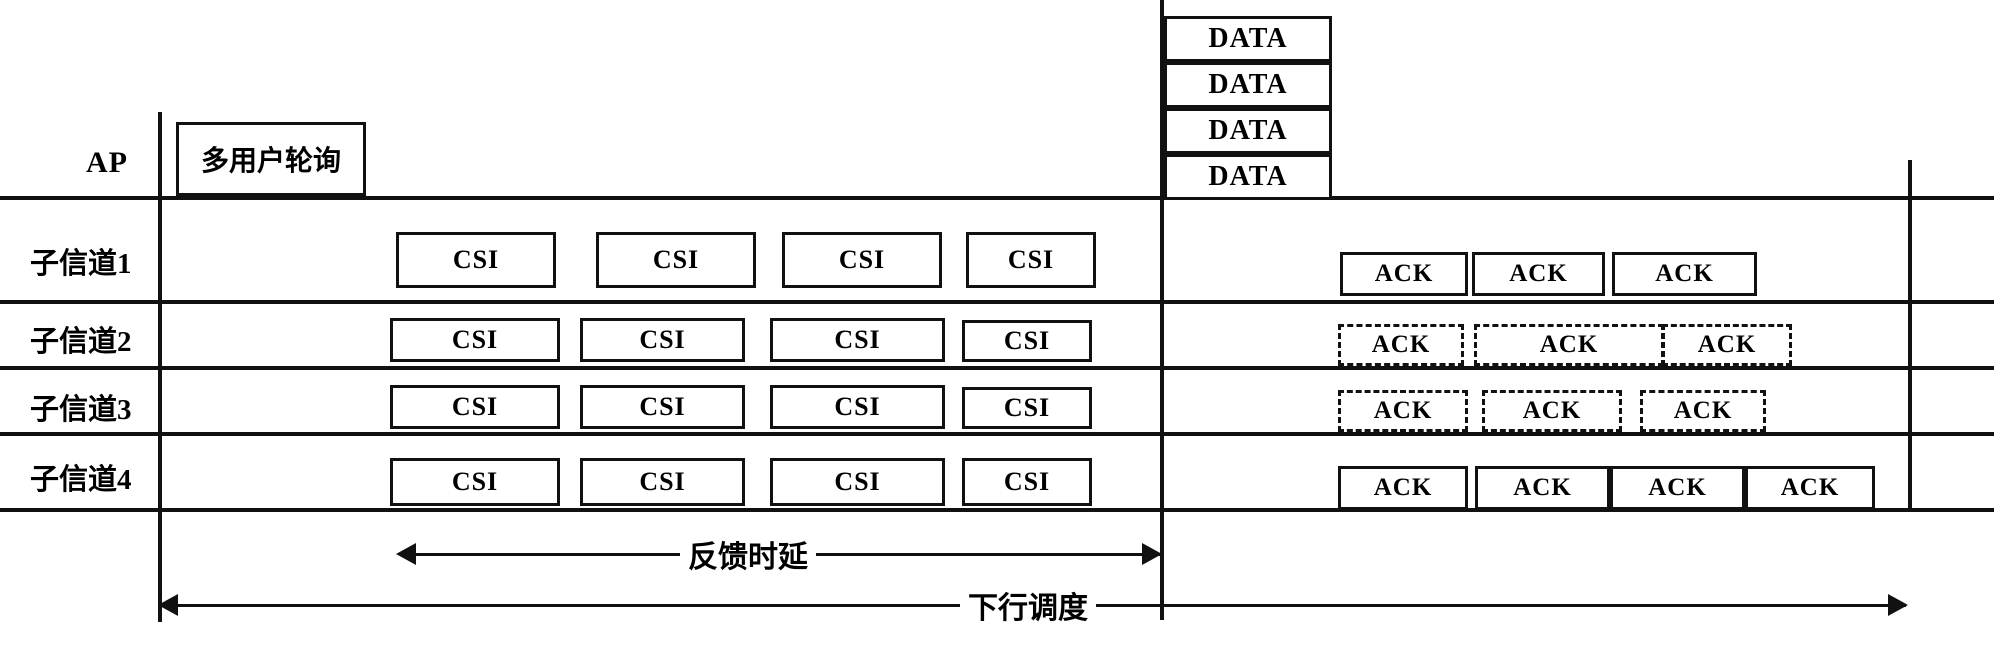  I want to click on timeline-rule-sub2, so click(997, 368).